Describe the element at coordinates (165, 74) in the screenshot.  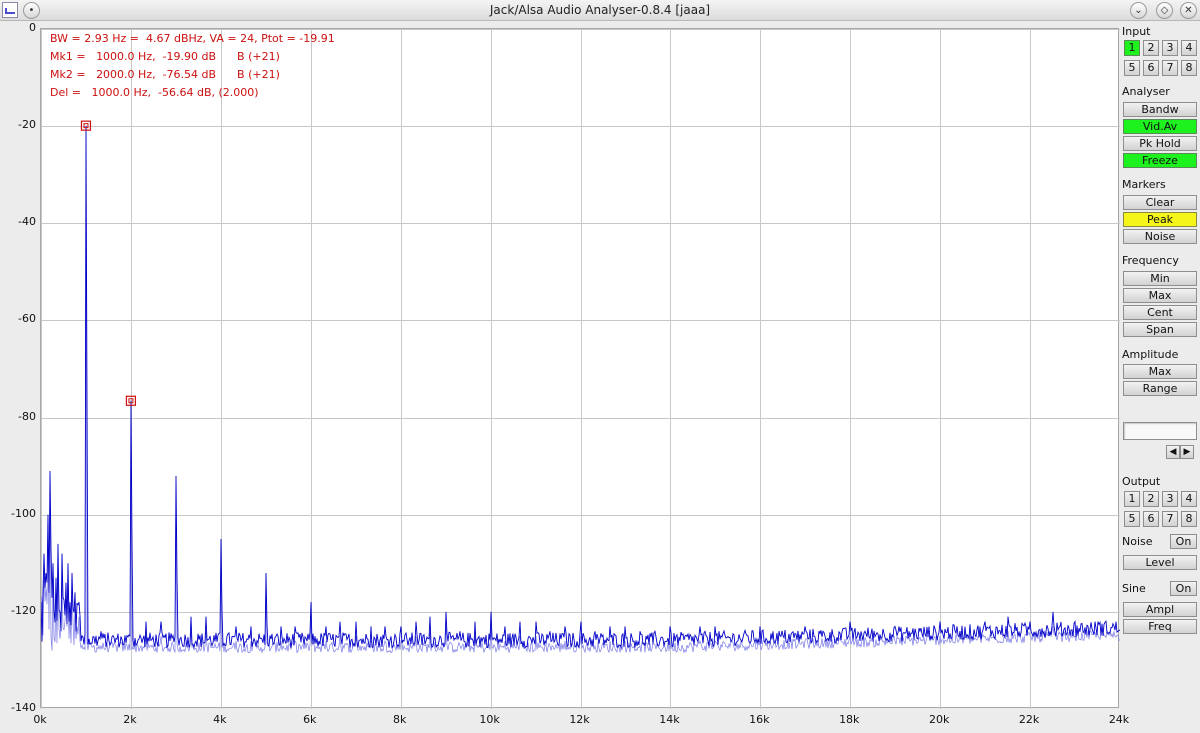
I see `readout-marker2: Mk2 = 2000.0 Hz, -76.54 dB B (+21)` at that location.